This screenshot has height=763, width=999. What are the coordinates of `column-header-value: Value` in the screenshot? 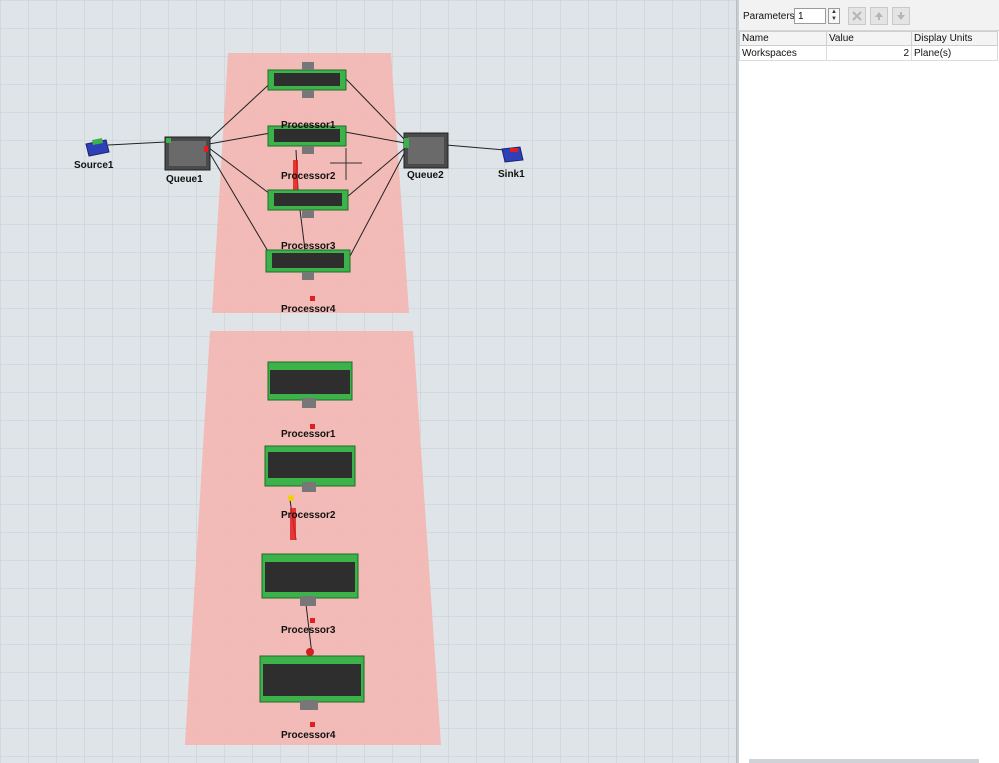 It's located at (869, 38).